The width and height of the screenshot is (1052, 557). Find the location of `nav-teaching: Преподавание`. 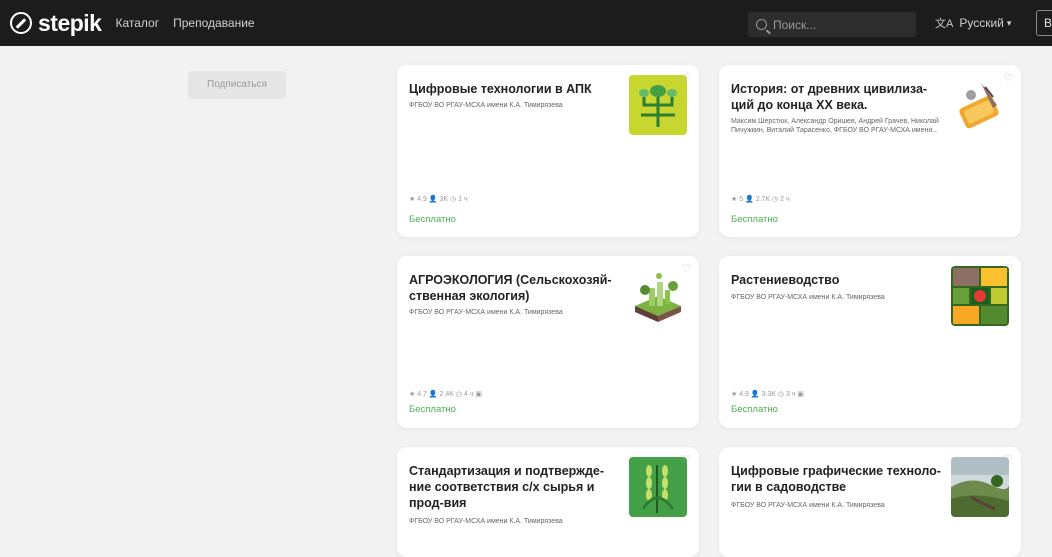

nav-teaching: Преподавание is located at coordinates (213, 23).